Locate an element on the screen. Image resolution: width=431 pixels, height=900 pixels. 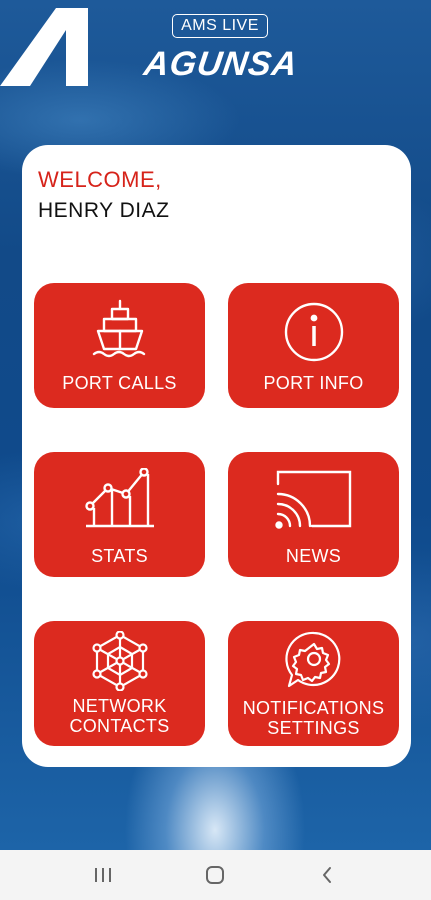
recent-apps-icon is located at coordinates (103, 875).